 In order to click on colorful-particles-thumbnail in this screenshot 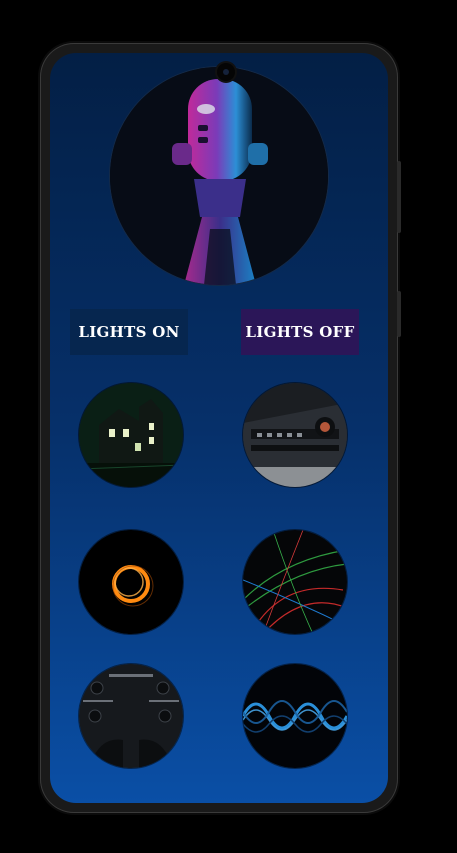, I will do `click(295, 582)`.